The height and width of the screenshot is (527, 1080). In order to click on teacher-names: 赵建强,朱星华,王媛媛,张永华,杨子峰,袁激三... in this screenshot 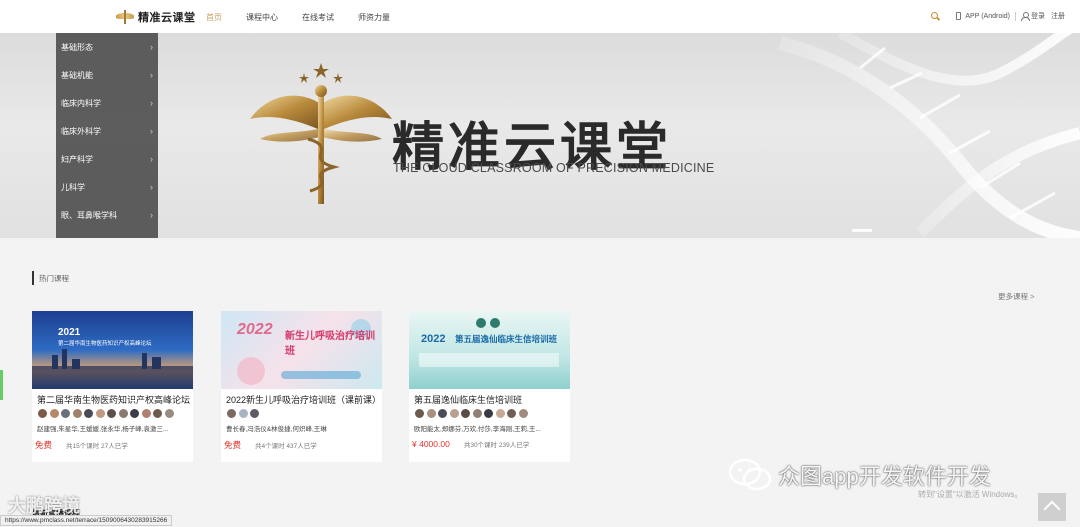, I will do `click(103, 429)`.